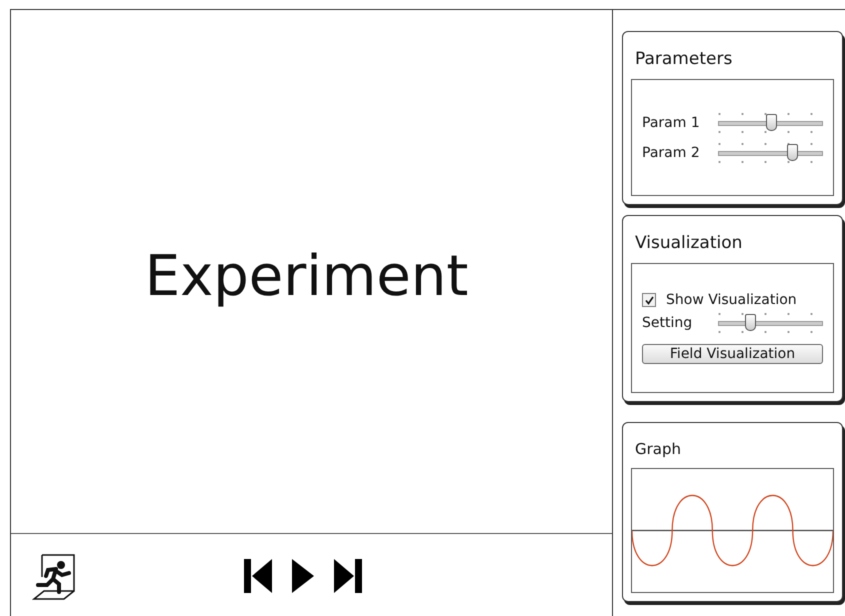 This screenshot has width=845, height=616. What do you see at coordinates (689, 243) in the screenshot?
I see `panel-title: Visualization` at bounding box center [689, 243].